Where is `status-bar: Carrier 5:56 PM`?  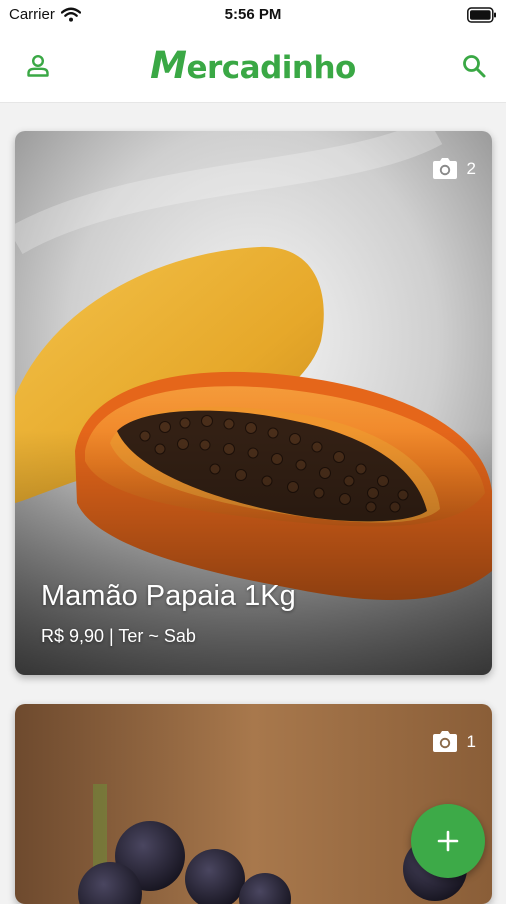 status-bar: Carrier 5:56 PM is located at coordinates (253, 16).